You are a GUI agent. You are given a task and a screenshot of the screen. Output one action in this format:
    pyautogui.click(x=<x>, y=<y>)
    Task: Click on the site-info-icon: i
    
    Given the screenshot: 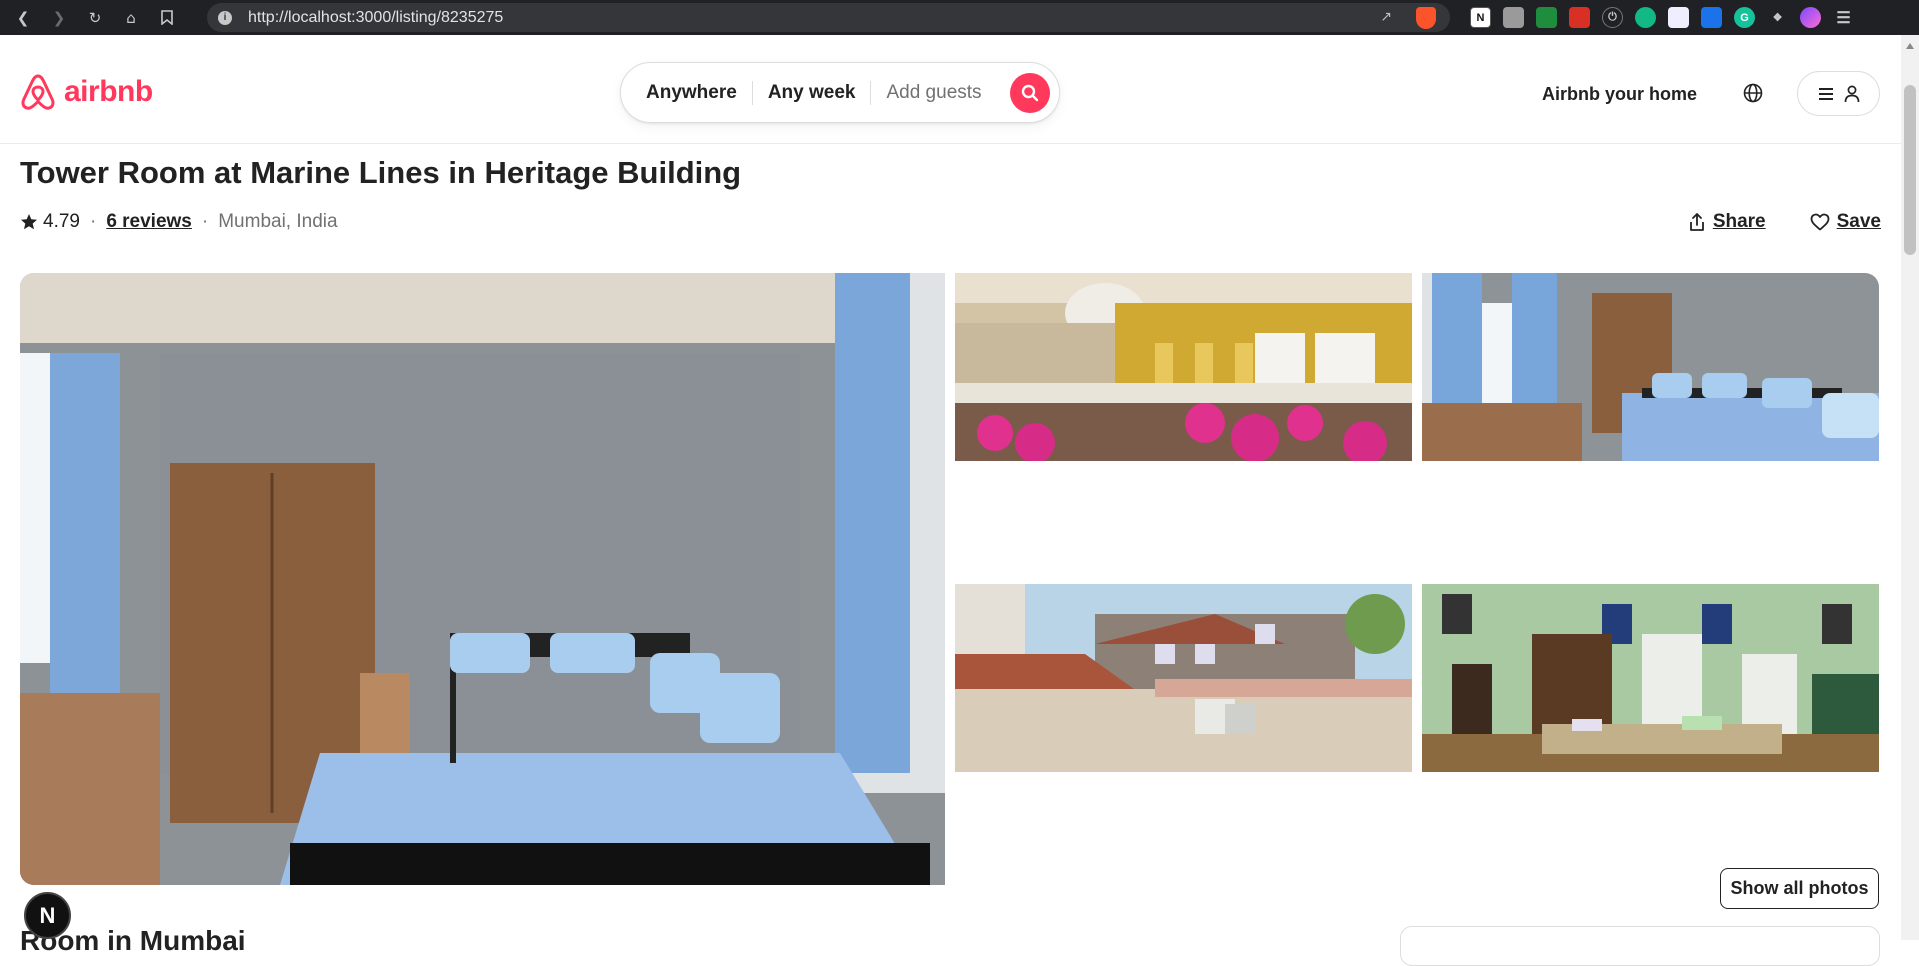 What is the action you would take?
    pyautogui.click(x=225, y=17)
    